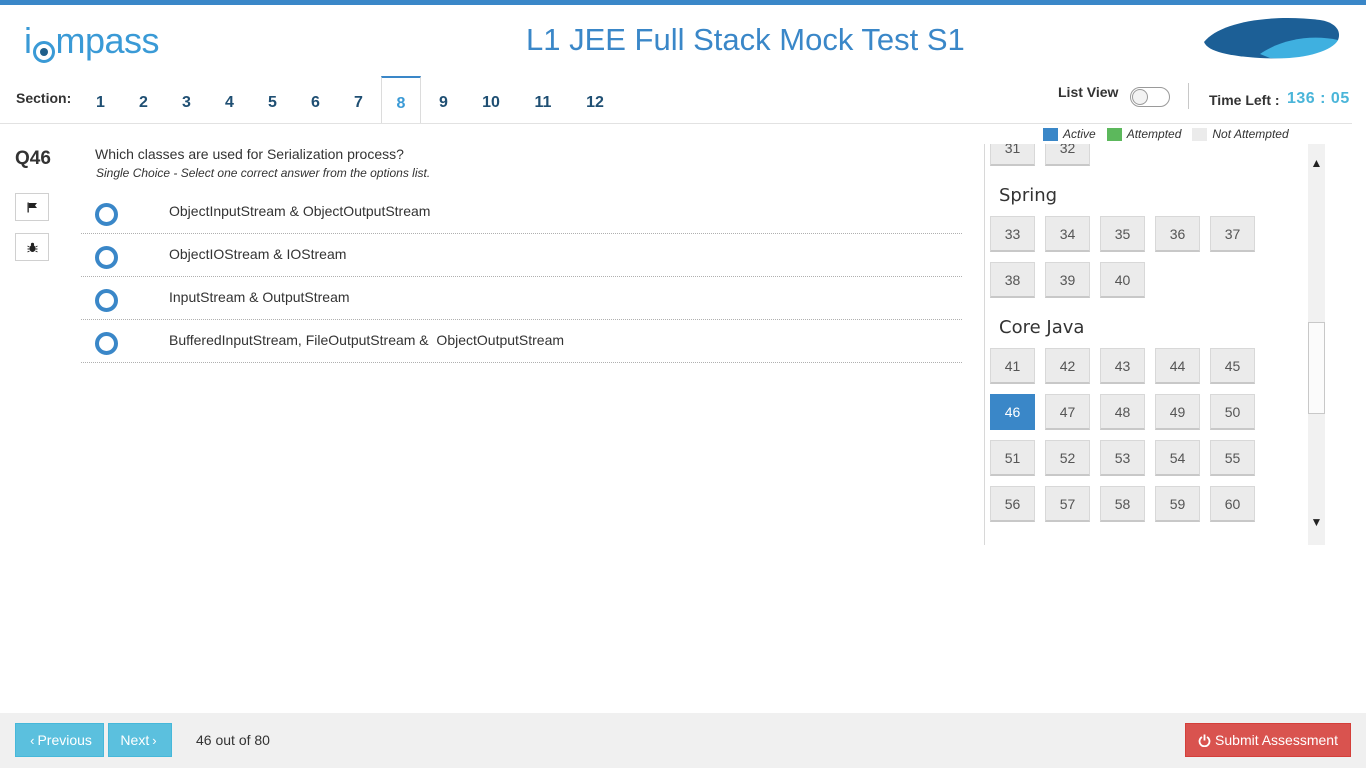  What do you see at coordinates (1122, 234) in the screenshot?
I see `question-button-35: 35` at bounding box center [1122, 234].